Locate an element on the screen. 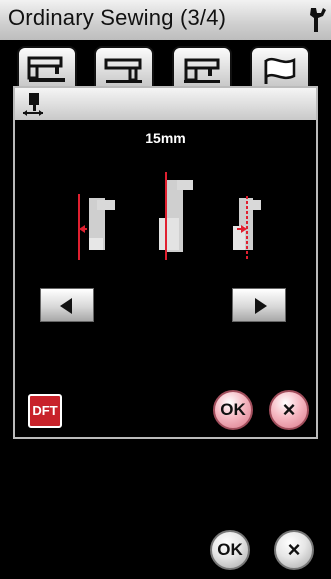  dialog-ok-button: OK is located at coordinates (233, 410).